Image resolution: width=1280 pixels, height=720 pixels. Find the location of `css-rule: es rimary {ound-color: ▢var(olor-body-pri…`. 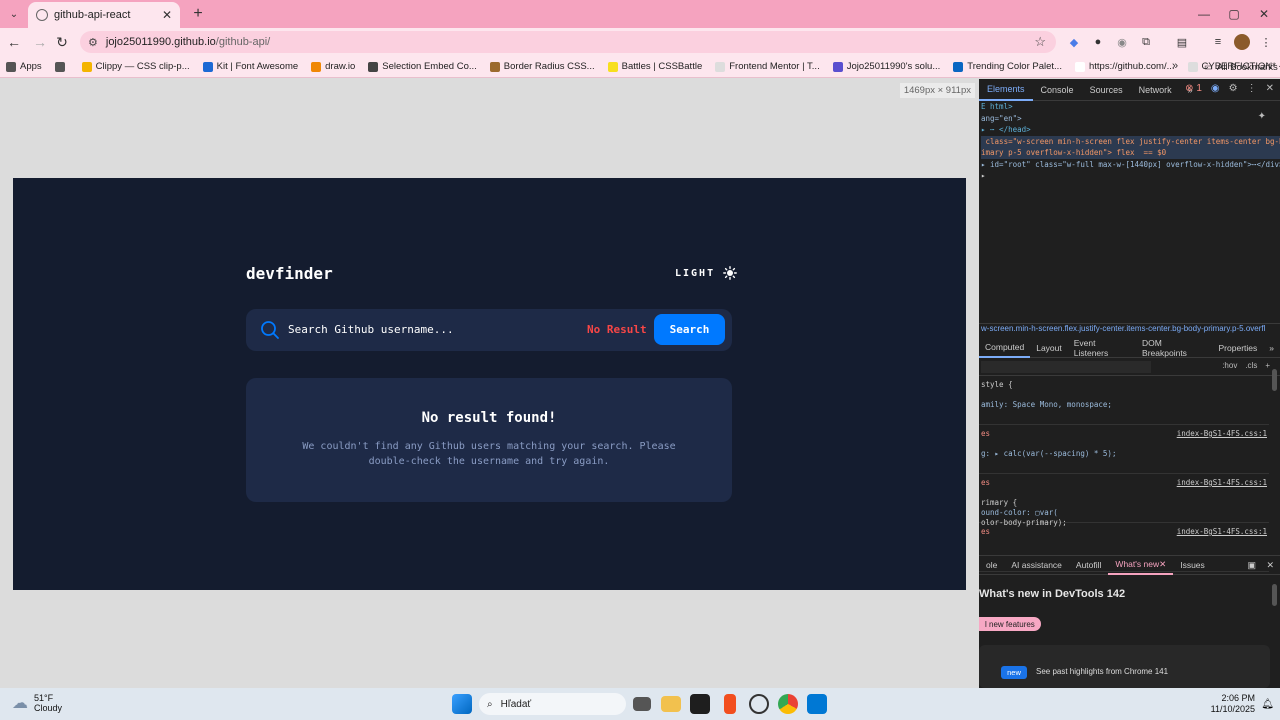

css-rule: es rimary {ound-color: ▢var(olor-body-pri… is located at coordinates (1124, 500).